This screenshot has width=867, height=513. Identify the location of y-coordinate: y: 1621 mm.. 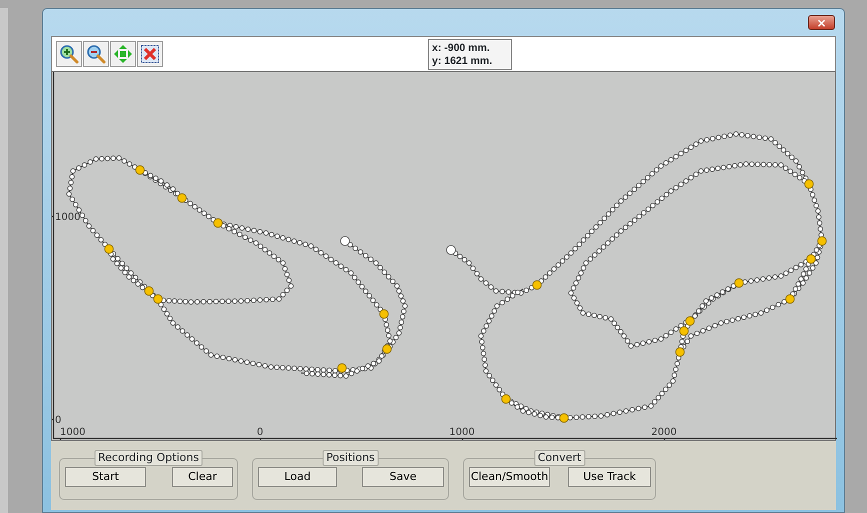
(463, 61).